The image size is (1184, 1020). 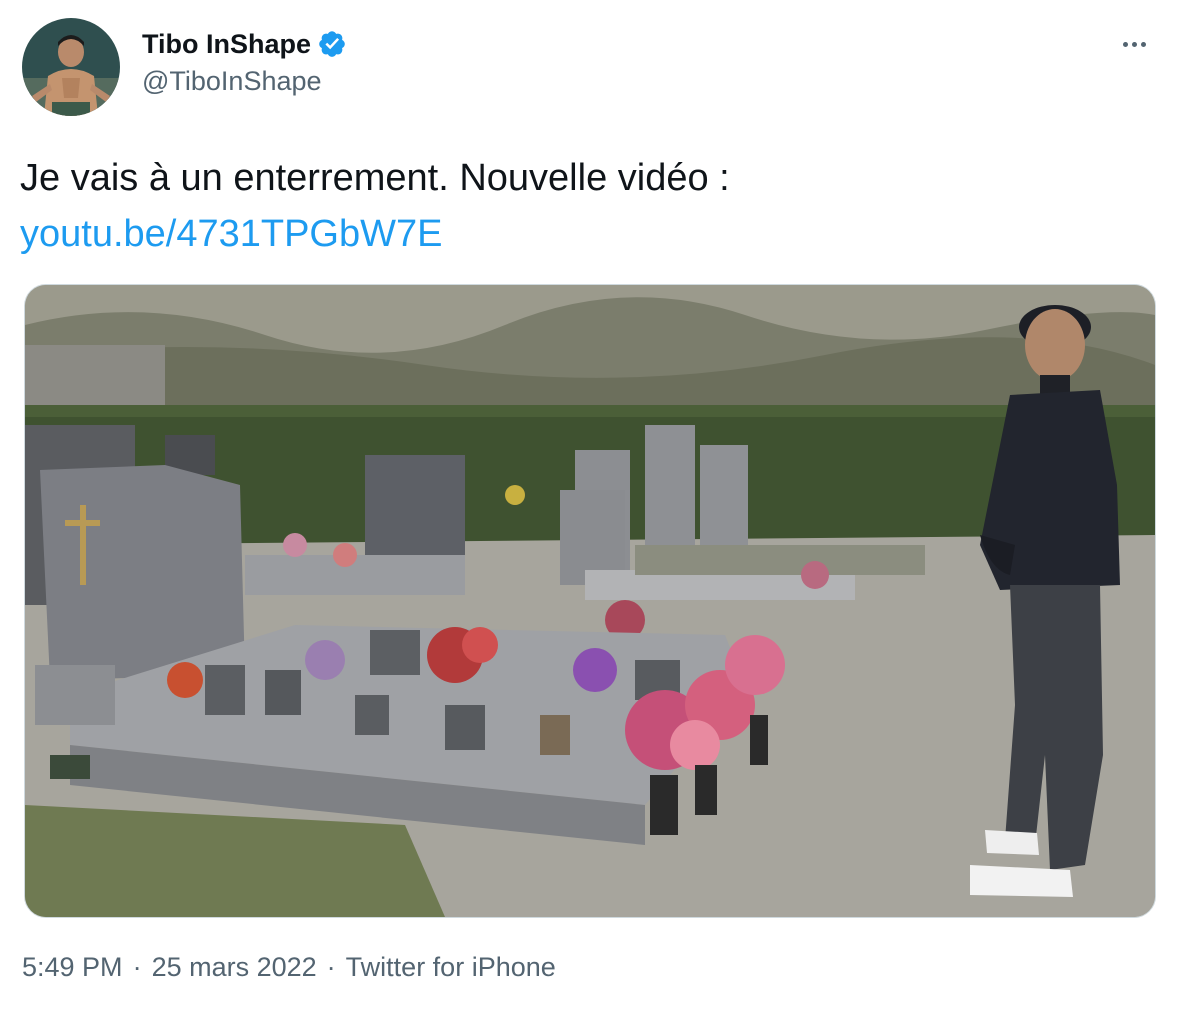 I want to click on name-row: Tibo InShape, so click(x=244, y=44).